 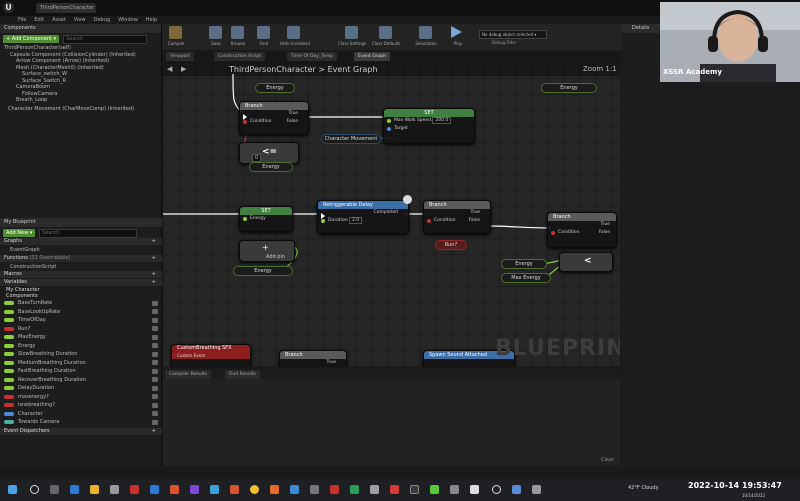 What do you see at coordinates (81, 303) in the screenshot?
I see `variable-item: BaseTurnRate` at bounding box center [81, 303].